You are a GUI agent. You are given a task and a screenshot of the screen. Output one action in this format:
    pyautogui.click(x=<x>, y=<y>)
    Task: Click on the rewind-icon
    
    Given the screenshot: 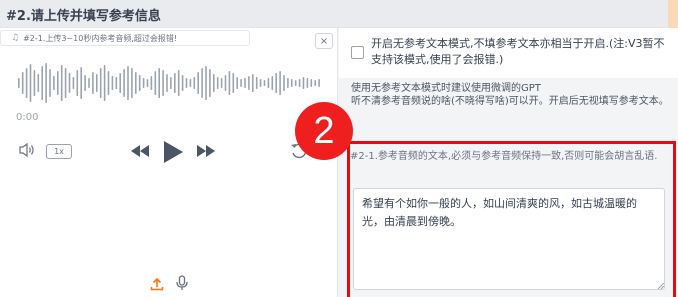 What is the action you would take?
    pyautogui.click(x=140, y=151)
    